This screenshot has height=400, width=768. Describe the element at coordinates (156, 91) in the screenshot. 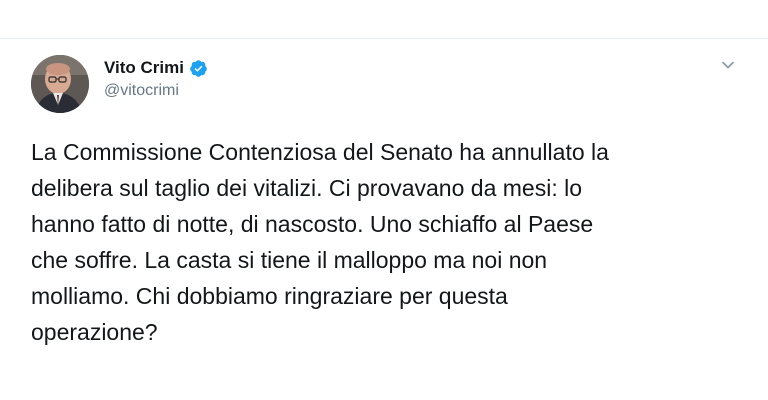

I see `user-handle: @vitocrimi` at that location.